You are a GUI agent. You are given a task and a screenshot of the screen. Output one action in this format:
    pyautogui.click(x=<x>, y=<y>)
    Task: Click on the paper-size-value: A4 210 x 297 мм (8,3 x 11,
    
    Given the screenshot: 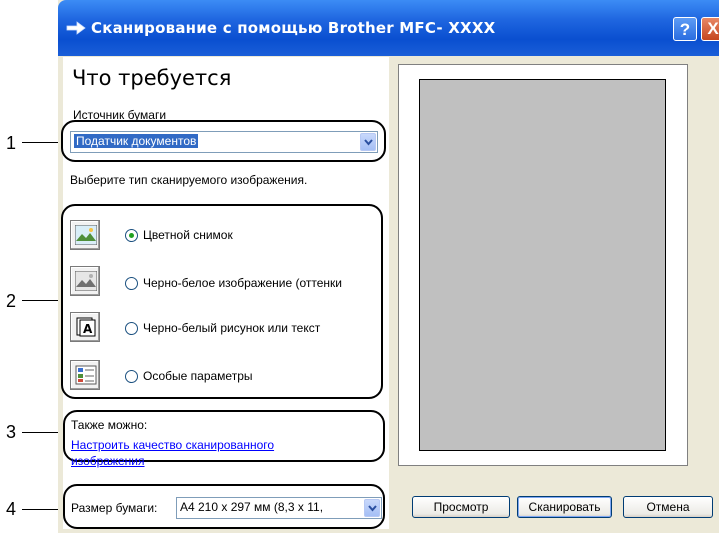 What is the action you would take?
    pyautogui.click(x=252, y=507)
    